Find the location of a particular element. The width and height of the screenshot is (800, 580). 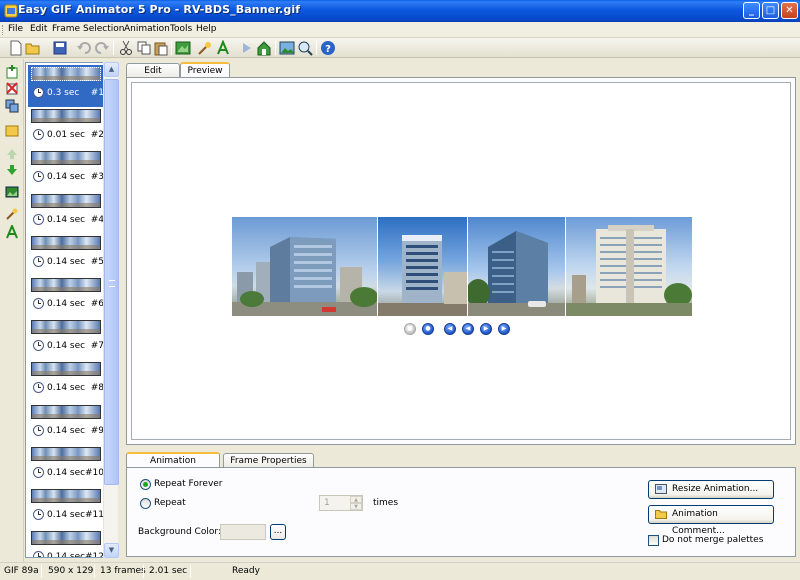

move-down-icon is located at coordinates (12, 170).